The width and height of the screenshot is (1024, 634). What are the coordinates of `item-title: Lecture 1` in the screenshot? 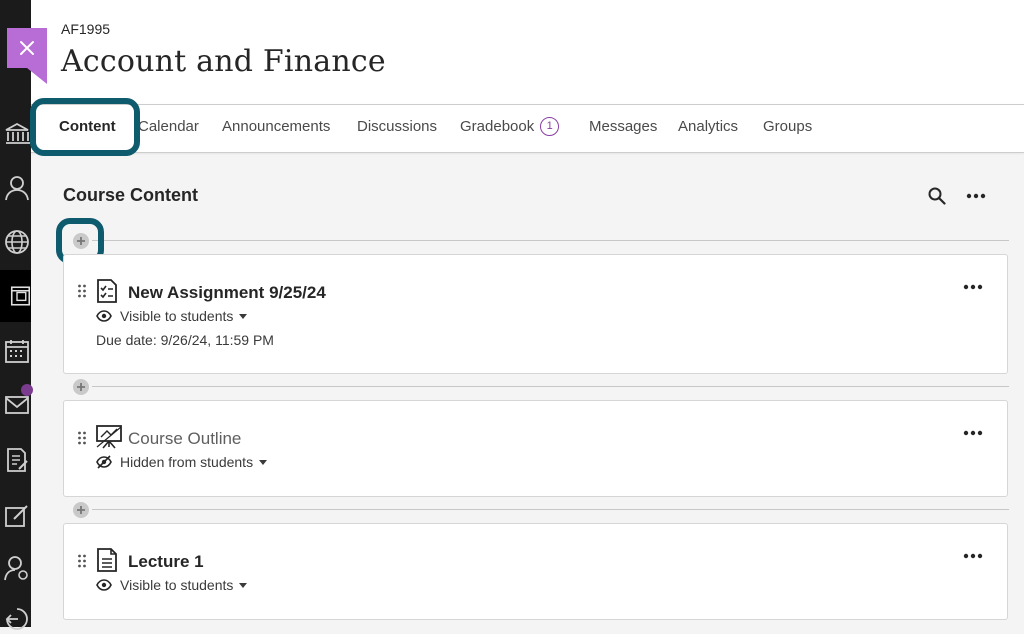 It's located at (166, 562).